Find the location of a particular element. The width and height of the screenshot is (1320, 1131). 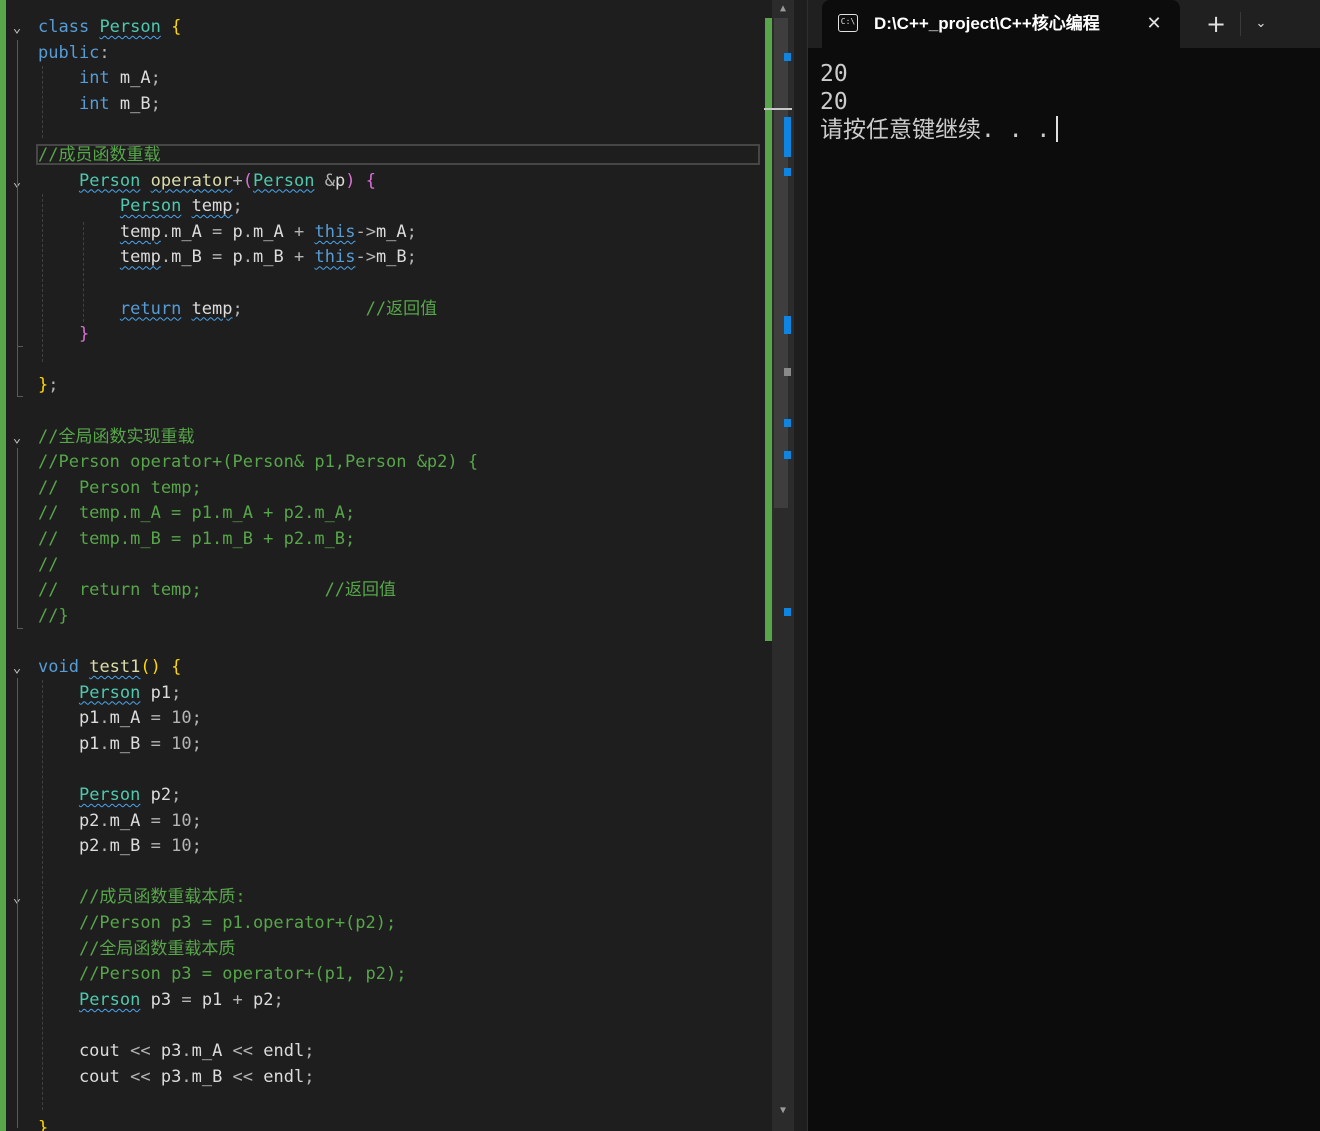

code-line: p1.m_B = 10; is located at coordinates (120, 744).